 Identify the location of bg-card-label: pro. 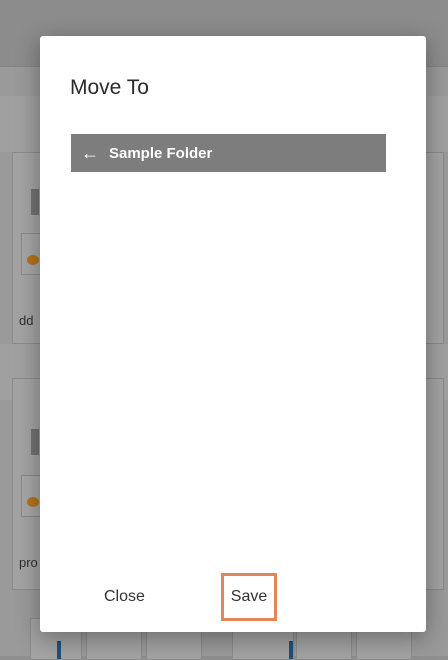
(28, 562).